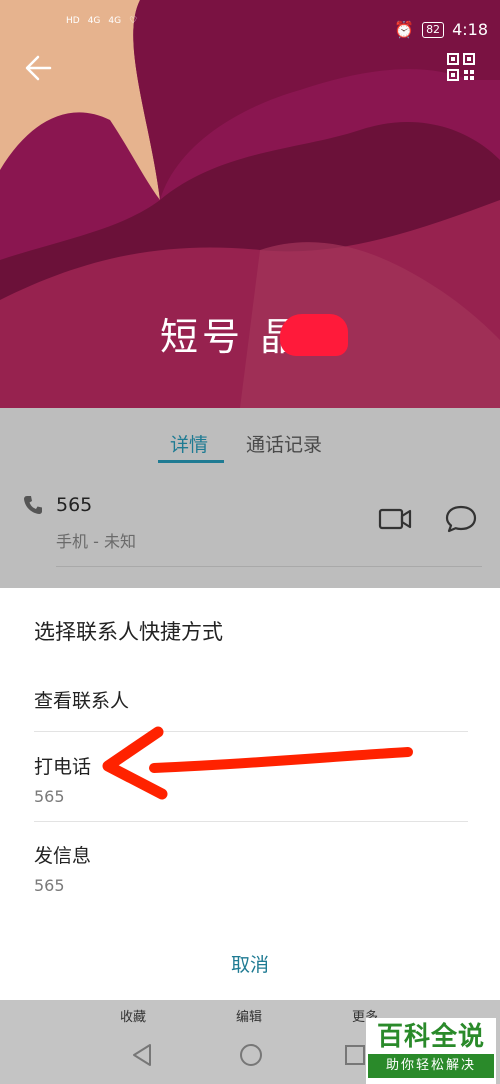 This screenshot has height=1084, width=500. What do you see at coordinates (251, 868) in the screenshot?
I see `option-send-message: 发信息 565` at bounding box center [251, 868].